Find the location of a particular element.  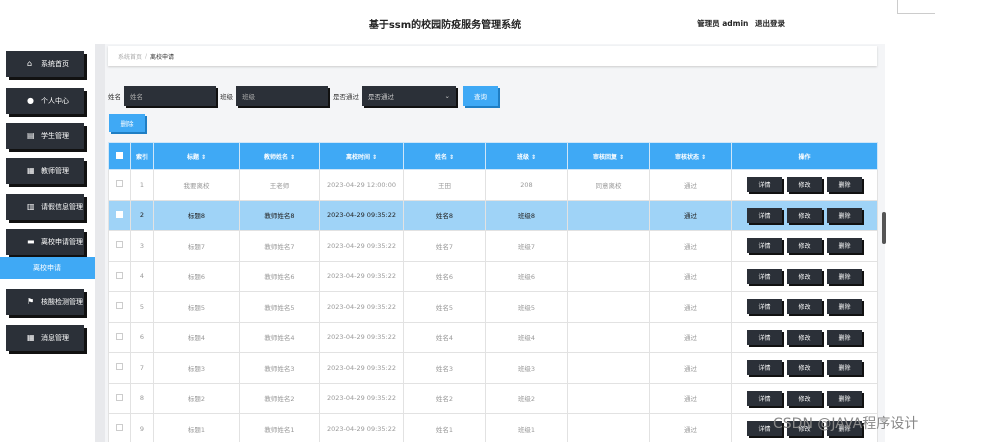

cell-name: 姓名8 is located at coordinates (444, 215).